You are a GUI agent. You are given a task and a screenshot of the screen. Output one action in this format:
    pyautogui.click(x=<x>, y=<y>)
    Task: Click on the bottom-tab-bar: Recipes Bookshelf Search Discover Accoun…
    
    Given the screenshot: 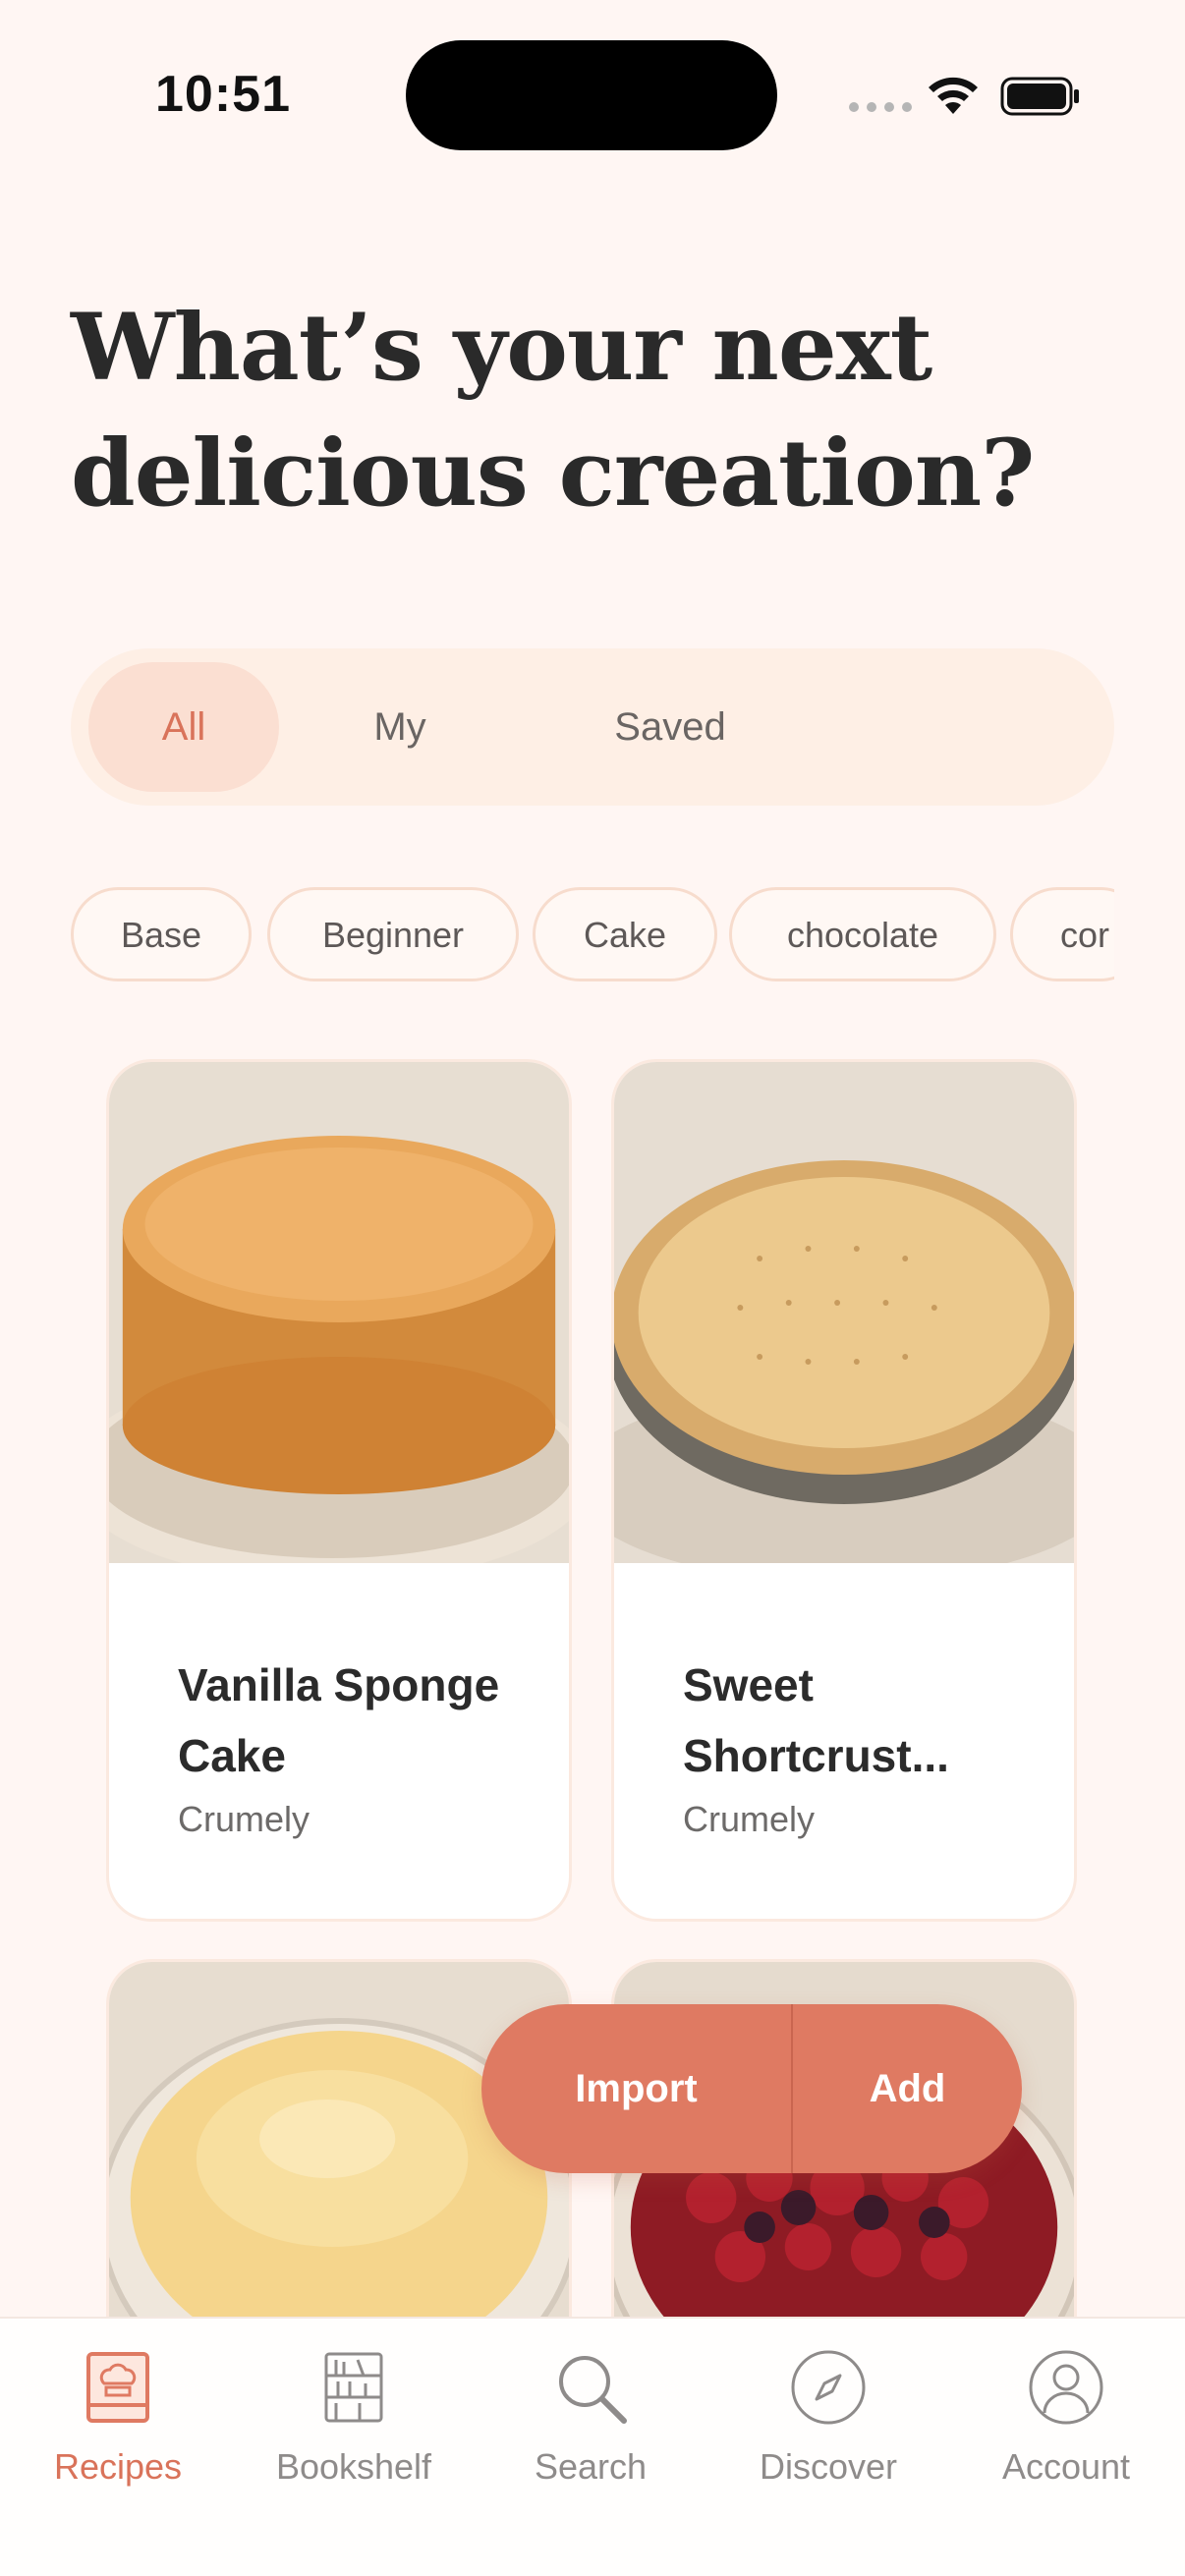 What is the action you would take?
    pyautogui.click(x=592, y=2446)
    